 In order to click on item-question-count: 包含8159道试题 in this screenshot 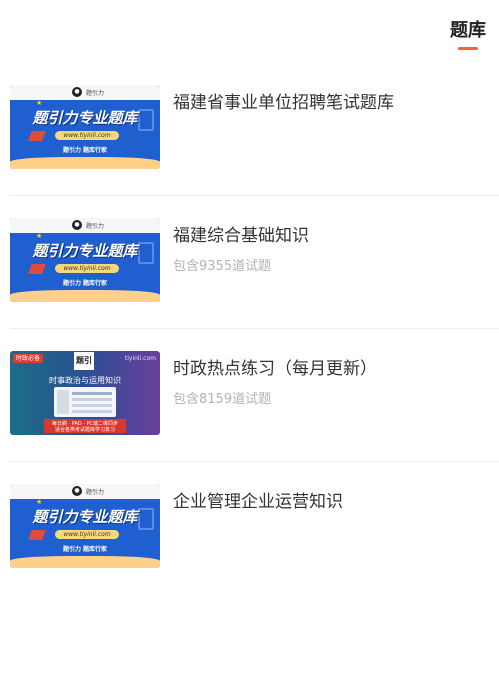, I will do `click(222, 399)`.